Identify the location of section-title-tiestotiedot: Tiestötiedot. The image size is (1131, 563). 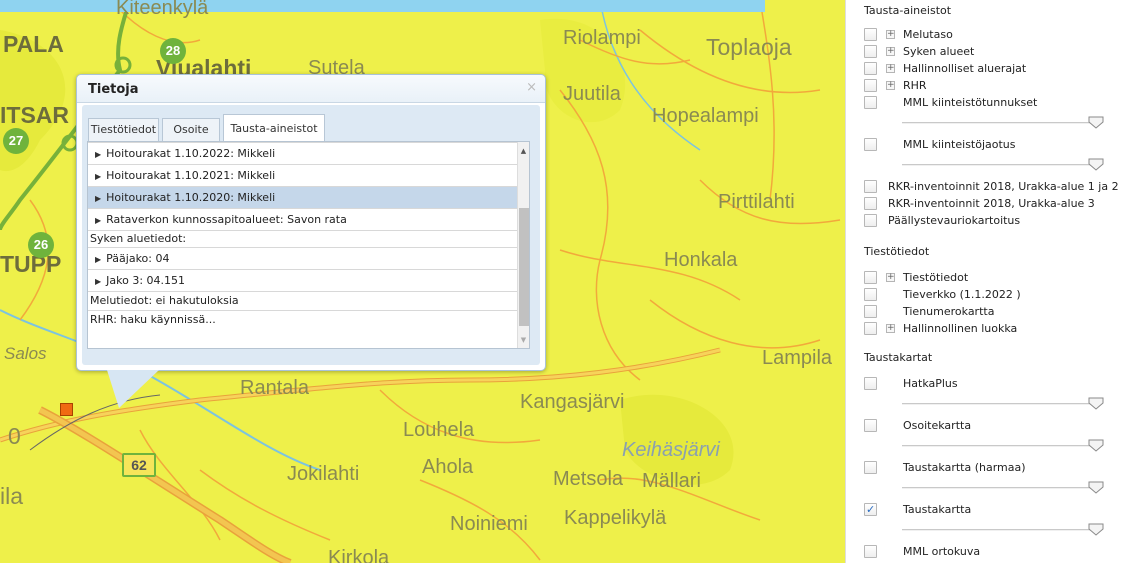
(897, 251).